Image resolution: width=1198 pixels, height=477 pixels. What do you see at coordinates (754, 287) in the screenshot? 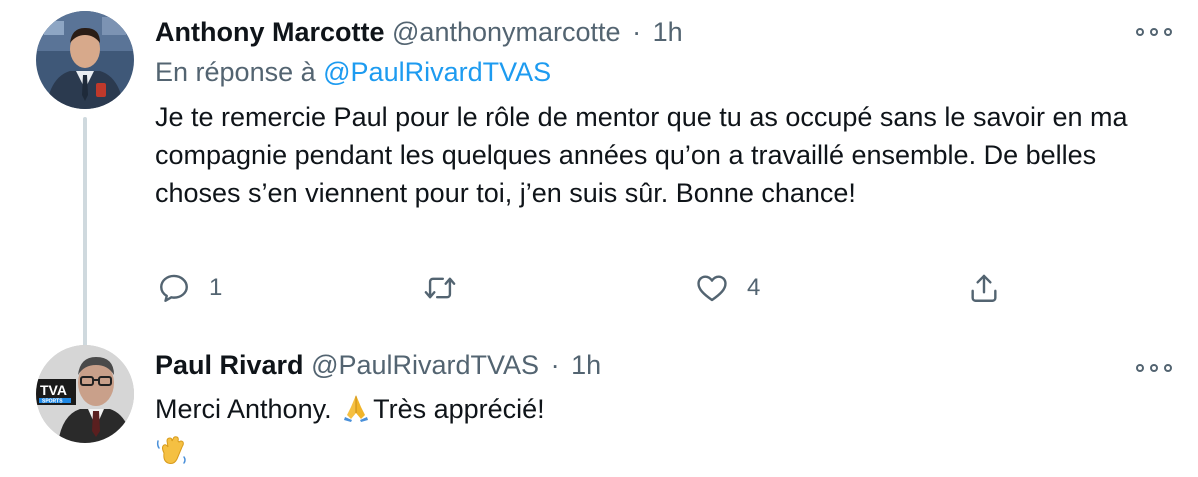
I see `like-count: 4` at bounding box center [754, 287].